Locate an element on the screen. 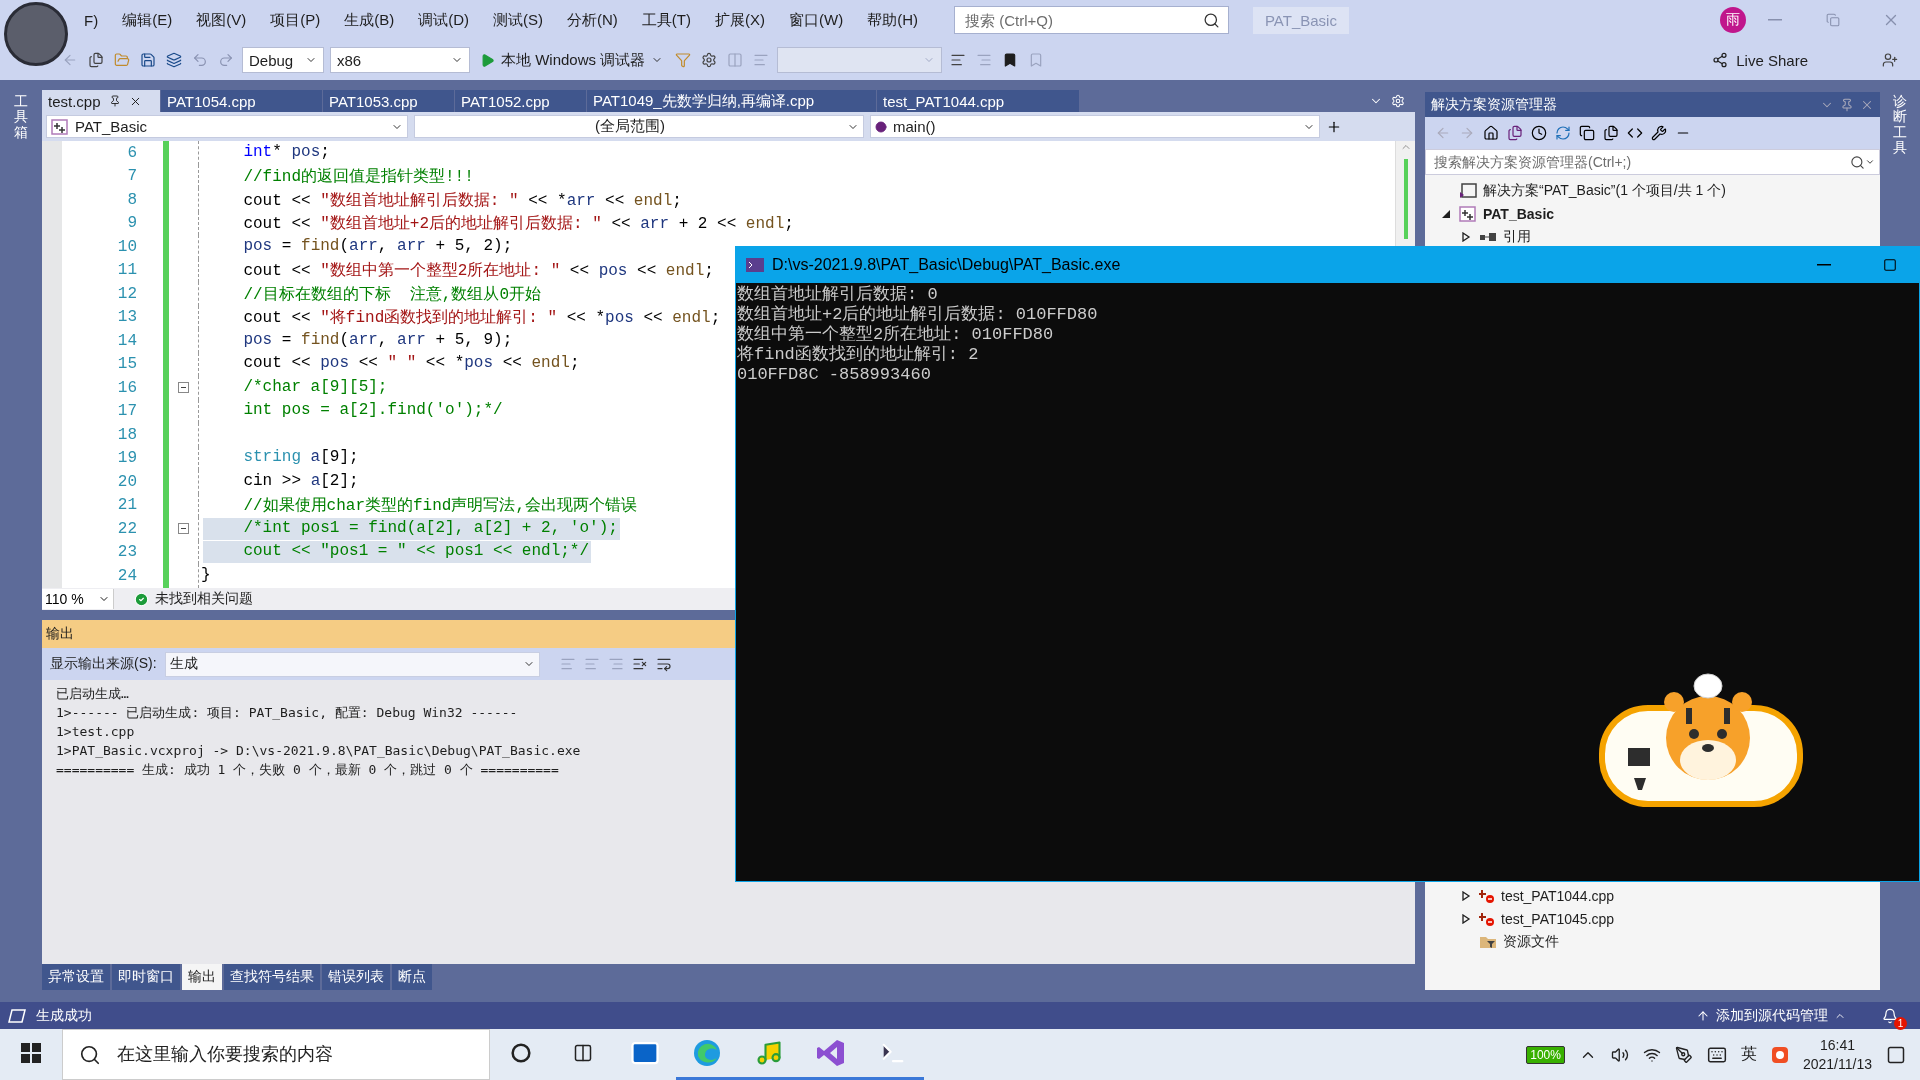 The height and width of the screenshot is (1080, 1920). search-box: 搜索 (Ctrl+Q) is located at coordinates (1091, 20).